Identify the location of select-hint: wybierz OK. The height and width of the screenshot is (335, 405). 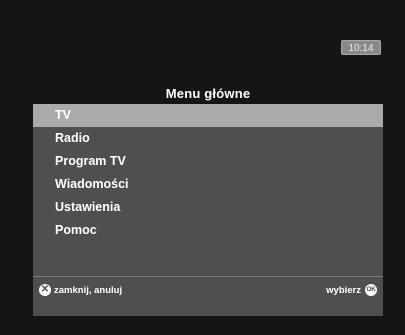
(351, 290).